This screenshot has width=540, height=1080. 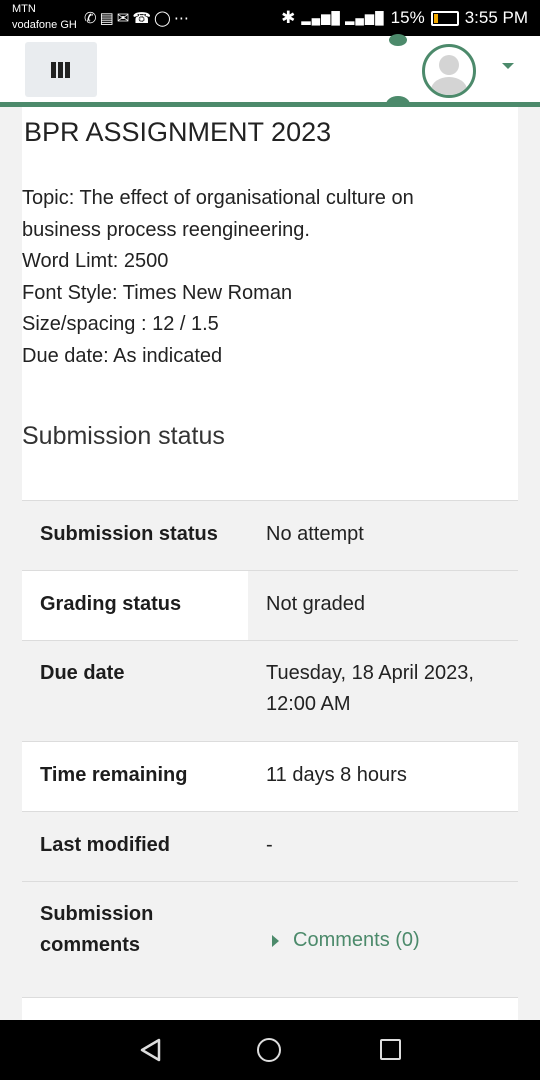 I want to click on table-row: Submission status No attempt, so click(x=270, y=535).